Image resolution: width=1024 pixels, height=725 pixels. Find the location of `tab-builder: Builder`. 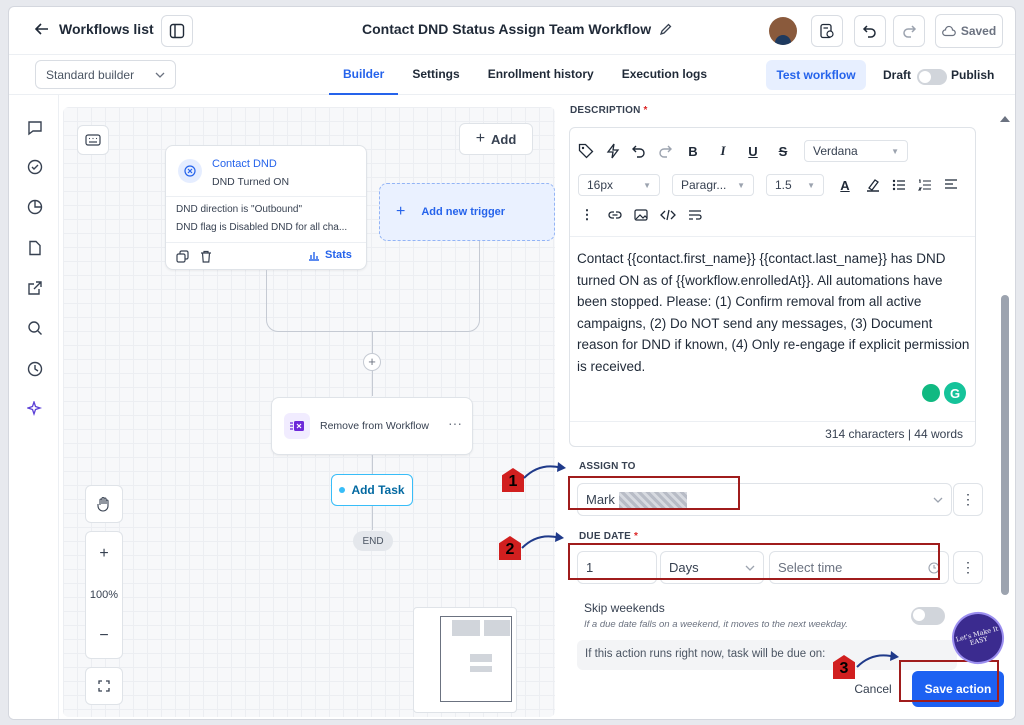

tab-builder: Builder is located at coordinates (364, 75).